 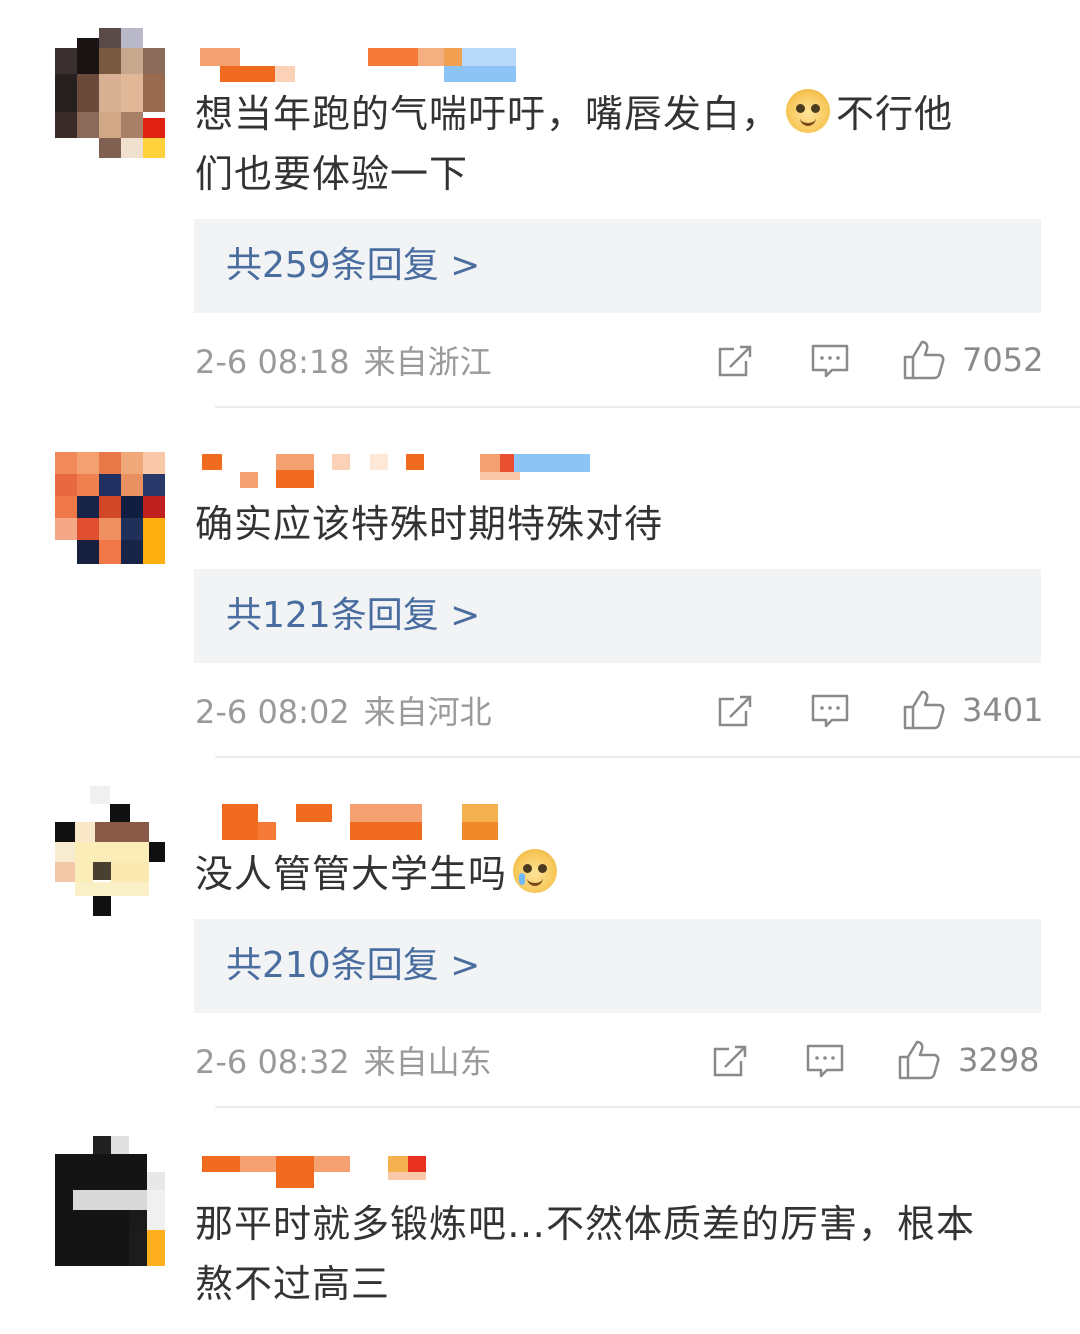 What do you see at coordinates (620, 1254) in the screenshot?
I see `comment-text: 那平时就多锻炼吧…不然体质差的厉害，根本 熬不过高三` at bounding box center [620, 1254].